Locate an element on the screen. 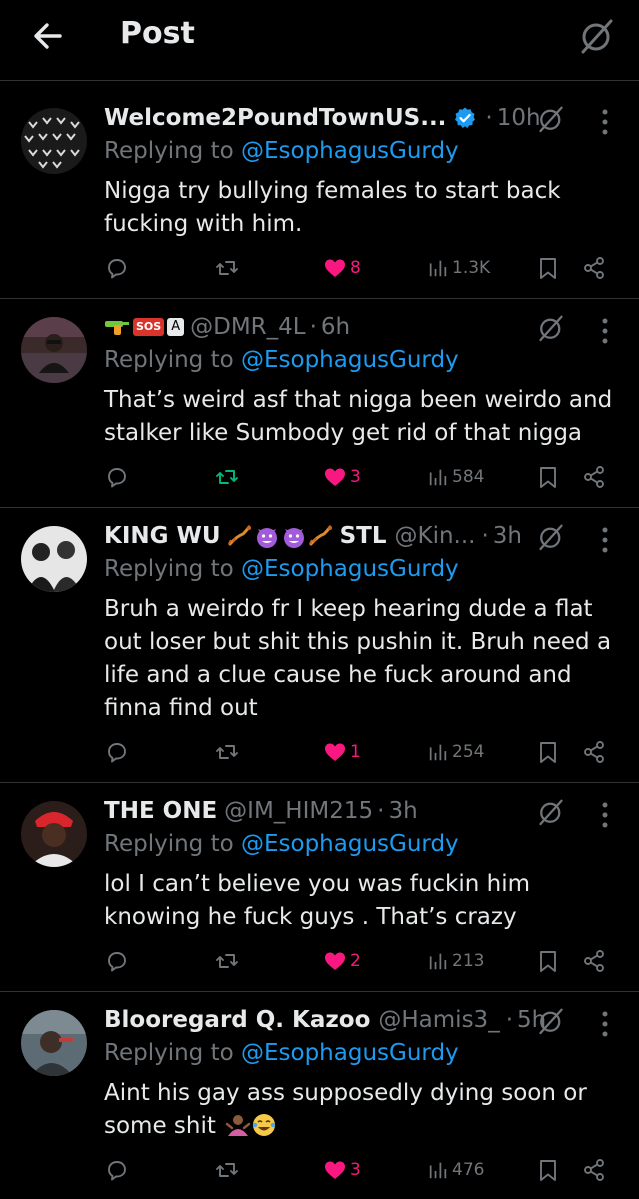 This screenshot has width=639, height=1199. display-name: KING WU is located at coordinates (162, 536).